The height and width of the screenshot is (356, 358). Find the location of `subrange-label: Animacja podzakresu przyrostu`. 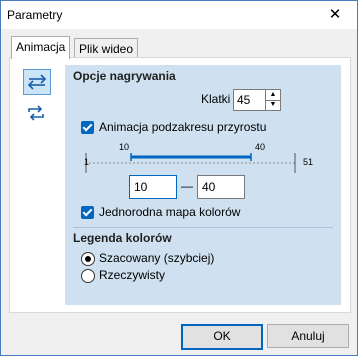

subrange-label: Animacja podzakresu przyrostu is located at coordinates (183, 127).